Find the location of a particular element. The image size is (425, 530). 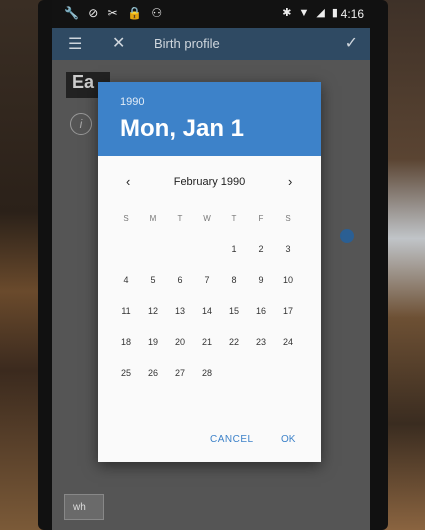

status-bar: 🔧 ⊘ ✂ 🔒 ⚇ ✱ ▼ ◢ ▮ 4:16 is located at coordinates (211, 14).